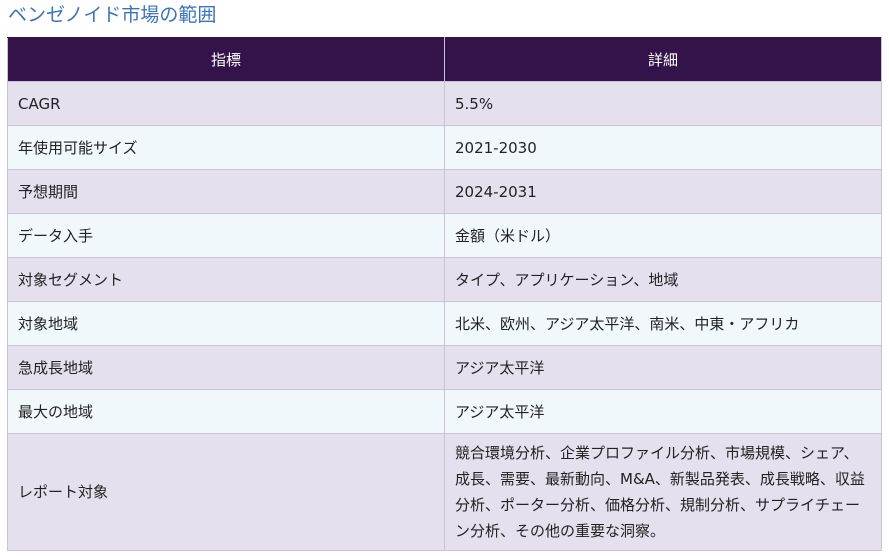 The height and width of the screenshot is (556, 889). What do you see at coordinates (226, 103) in the screenshot?
I see `metric-cell: CAGR` at bounding box center [226, 103].